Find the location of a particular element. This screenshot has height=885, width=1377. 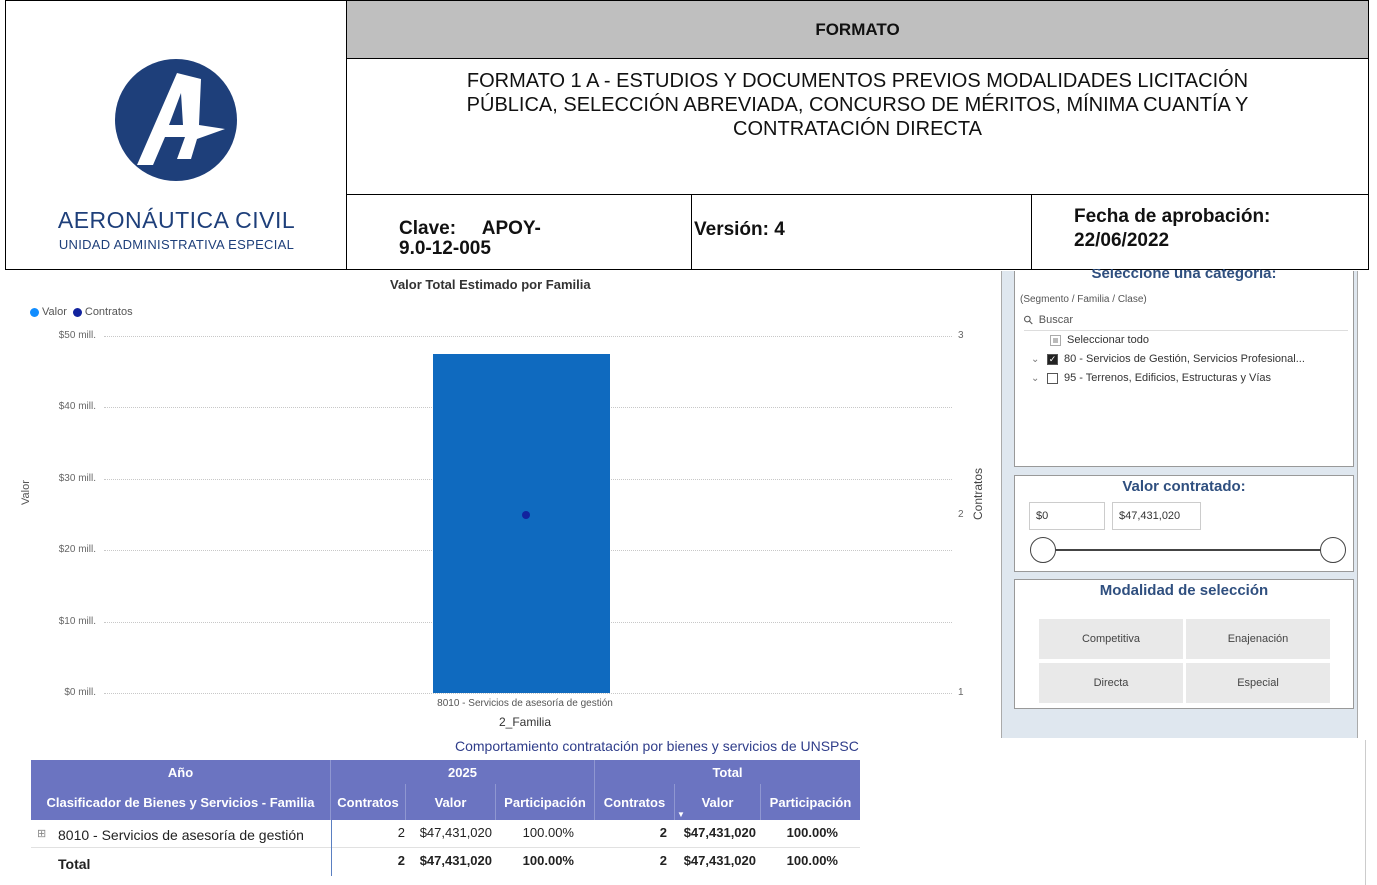

column-header-valor-total: Valor ▼ is located at coordinates (718, 802).